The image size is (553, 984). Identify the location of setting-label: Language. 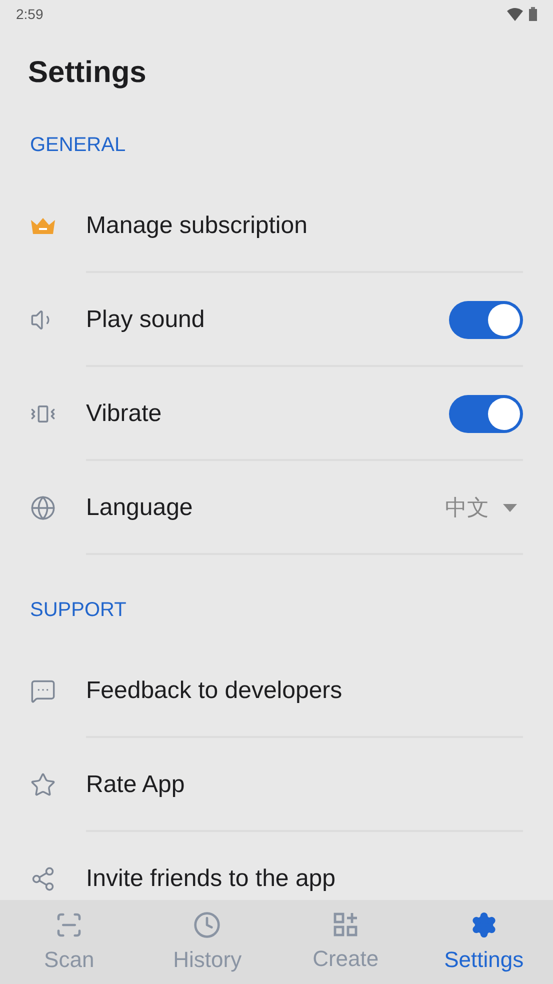
(265, 508).